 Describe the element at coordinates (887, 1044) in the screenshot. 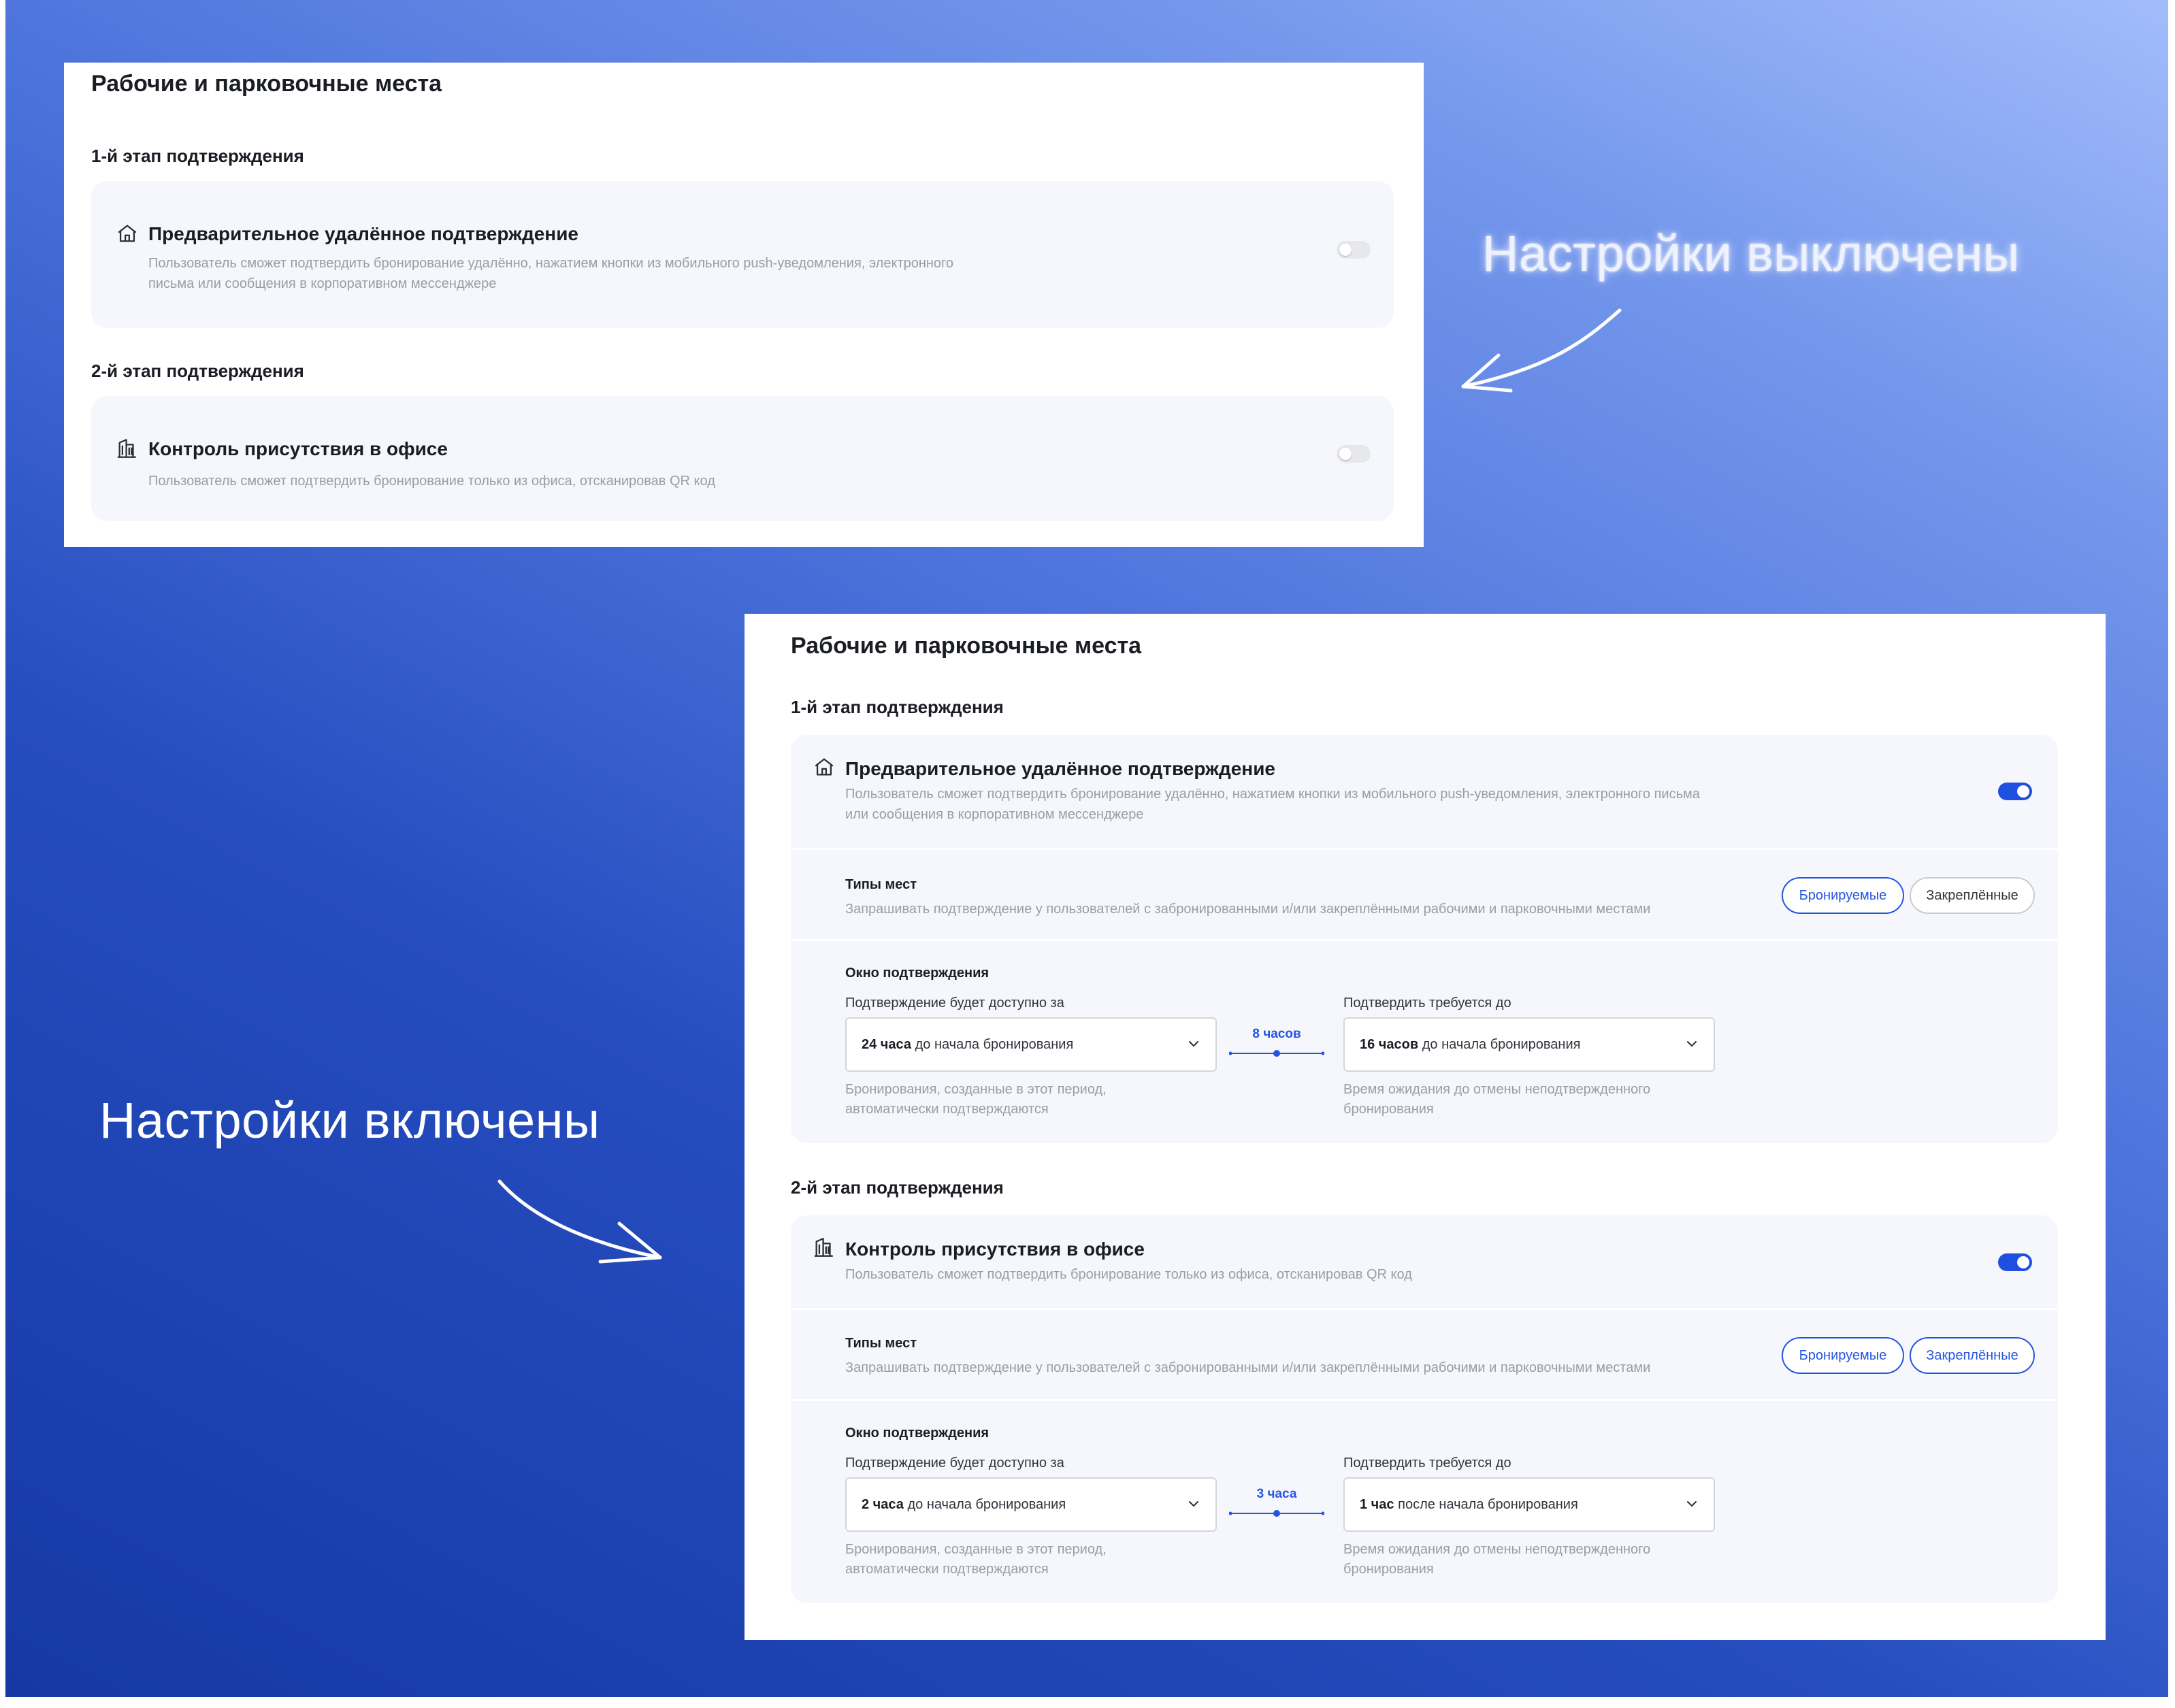

I see `available-from-value: 24 часа` at that location.